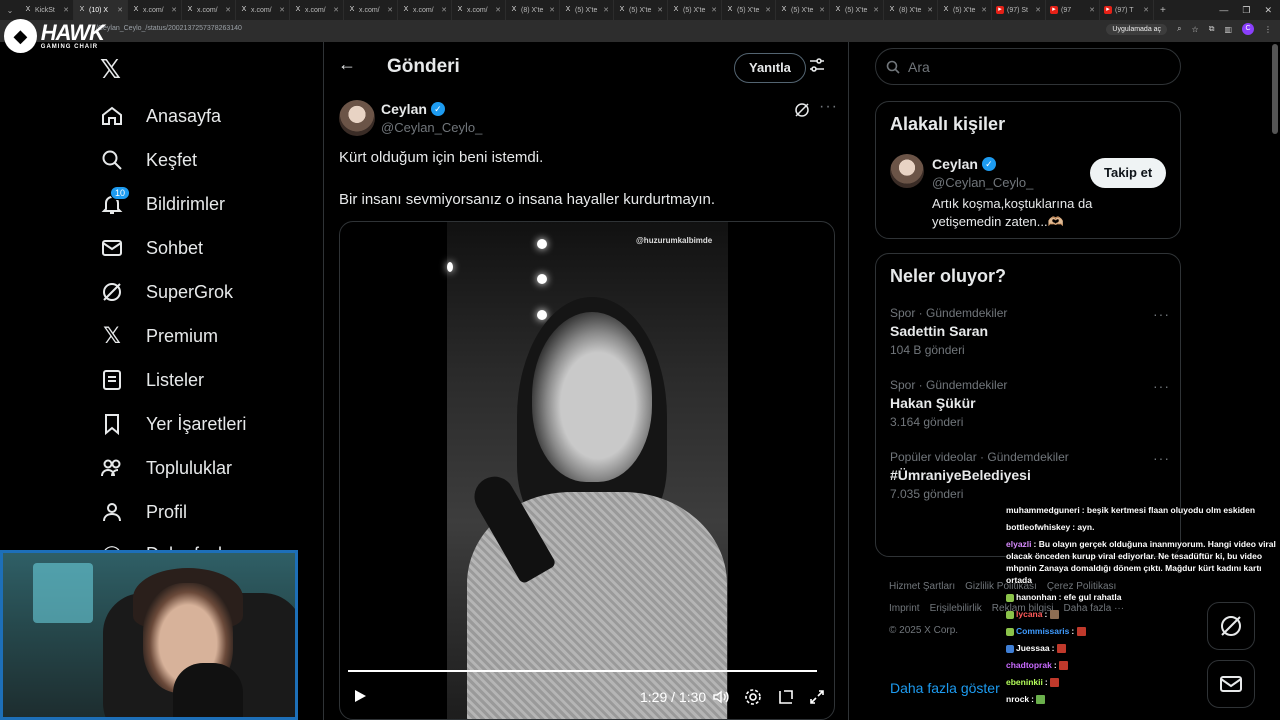  What do you see at coordinates (158, 116) in the screenshot?
I see `nav-item-anasayfa: Anasayfa` at bounding box center [158, 116].